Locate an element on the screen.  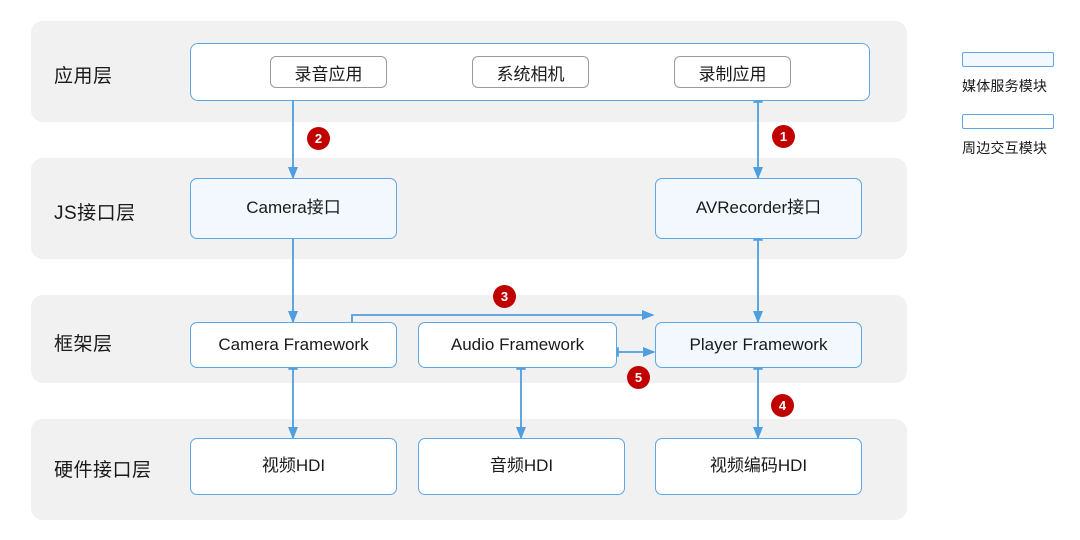
layer-label-app: 应用层 is located at coordinates (83, 76).